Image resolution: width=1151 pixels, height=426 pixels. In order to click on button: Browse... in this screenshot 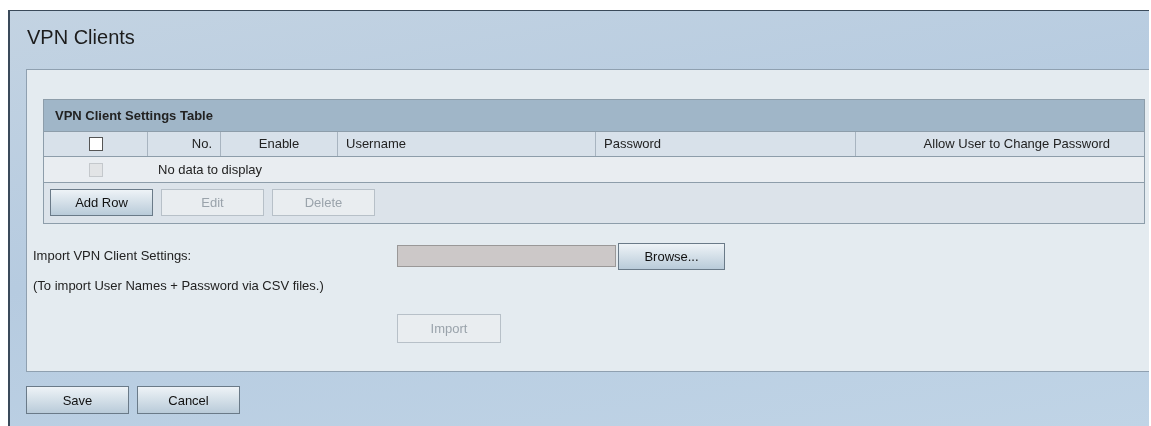, I will do `click(671, 256)`.